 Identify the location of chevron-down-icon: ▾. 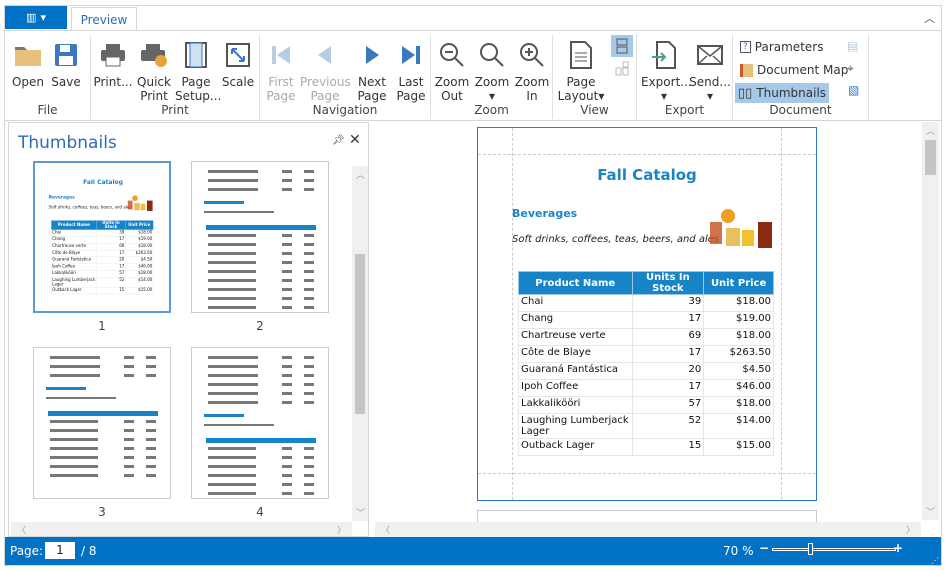
(710, 96).